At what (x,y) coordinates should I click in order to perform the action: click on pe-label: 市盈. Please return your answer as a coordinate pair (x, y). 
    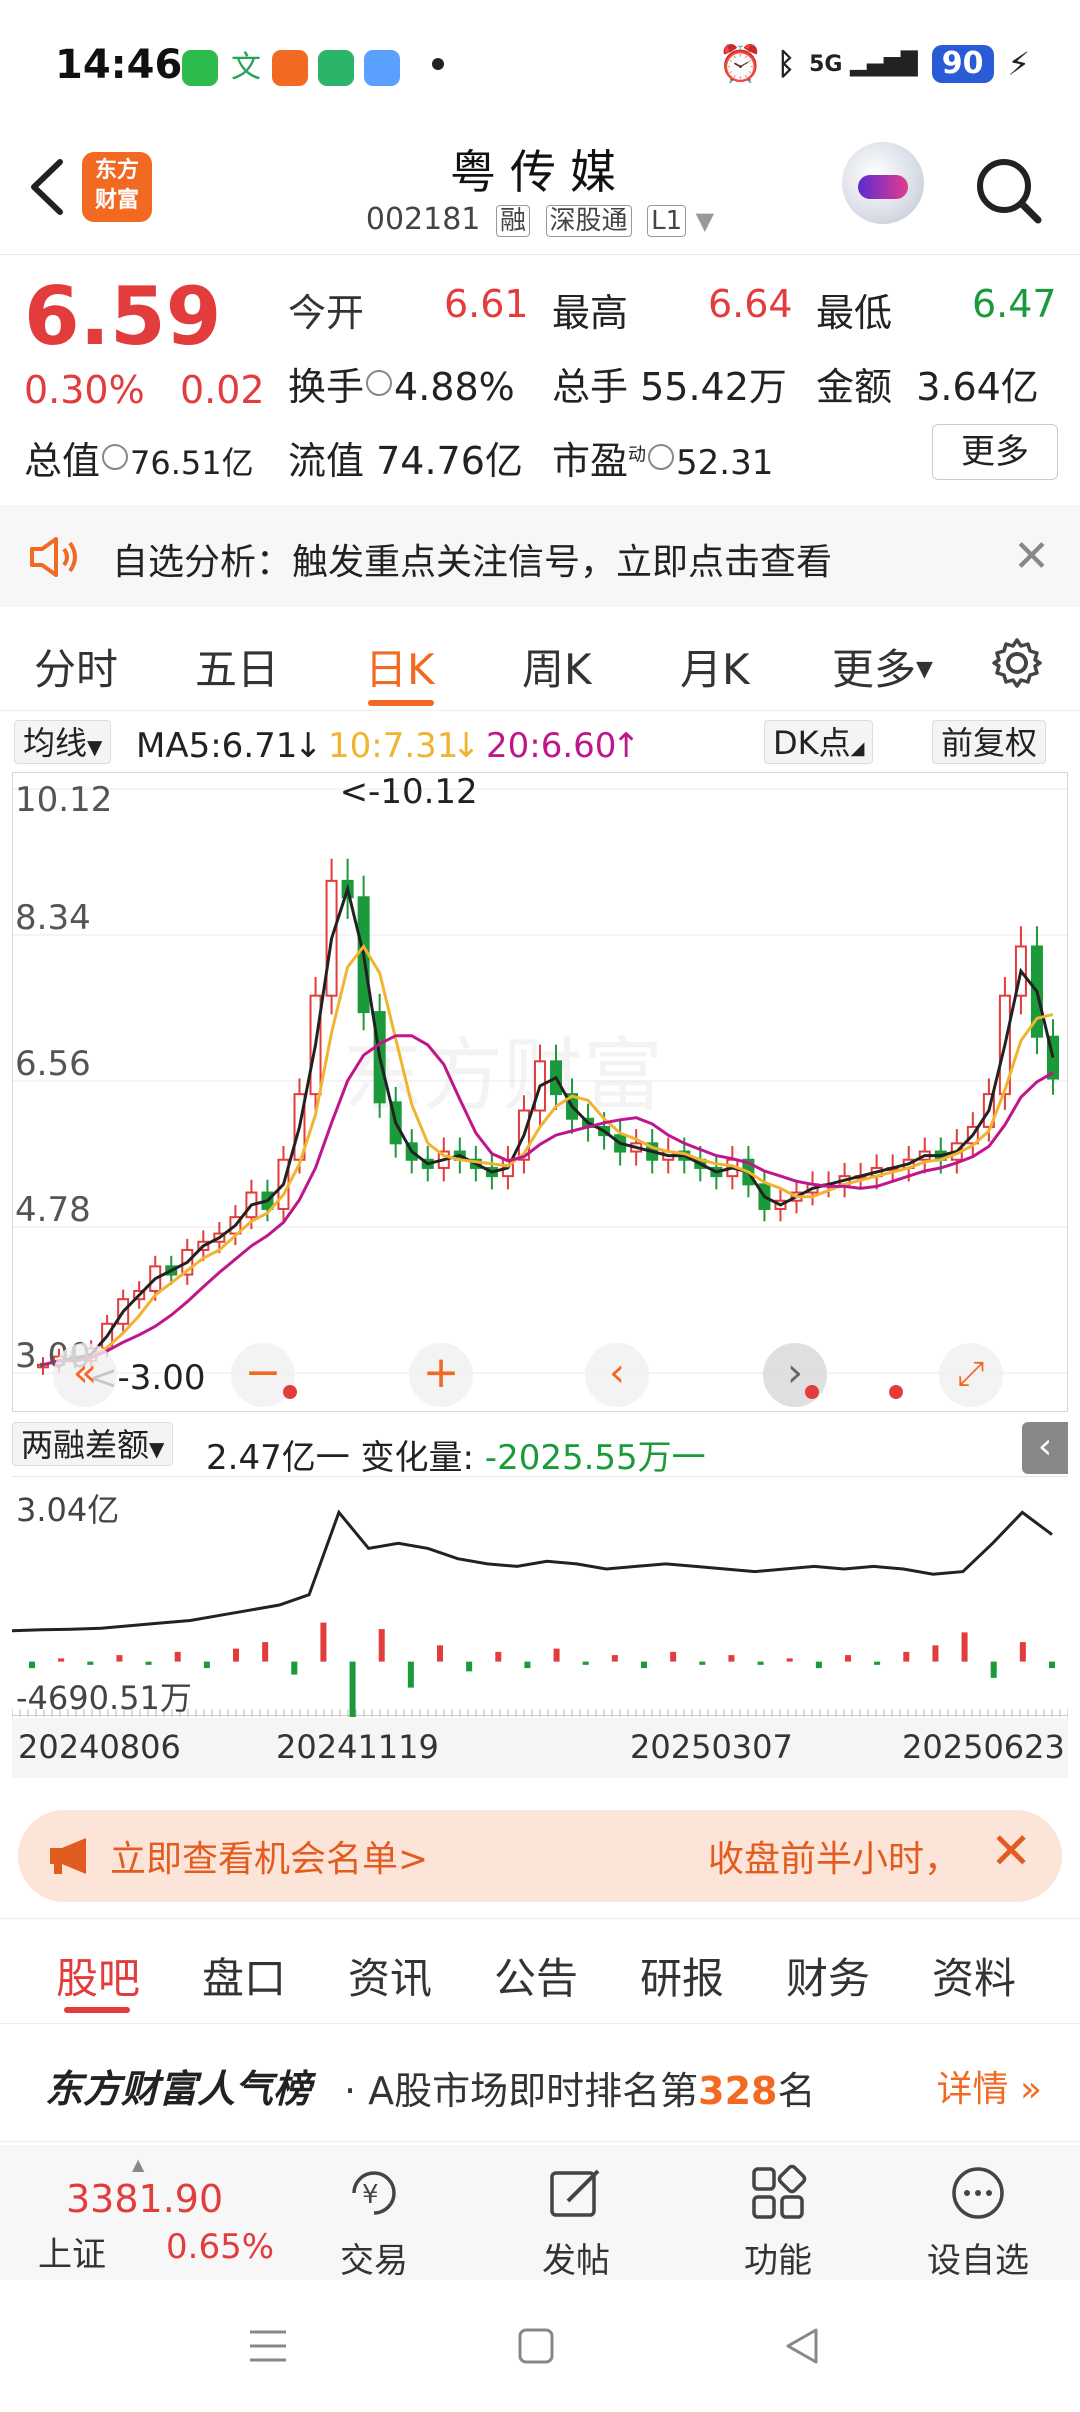
    Looking at the image, I should click on (590, 461).